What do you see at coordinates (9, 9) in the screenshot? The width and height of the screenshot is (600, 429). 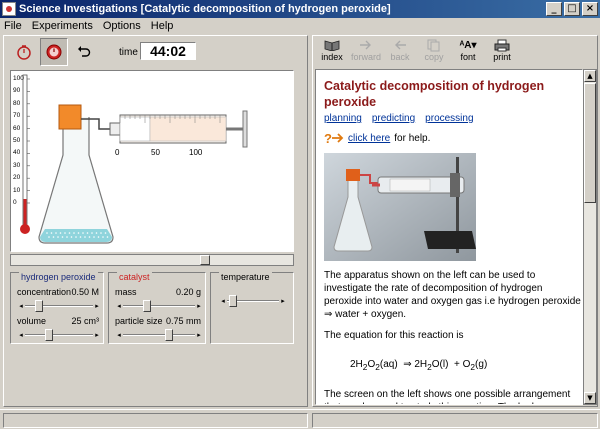 I see `app-icon` at bounding box center [9, 9].